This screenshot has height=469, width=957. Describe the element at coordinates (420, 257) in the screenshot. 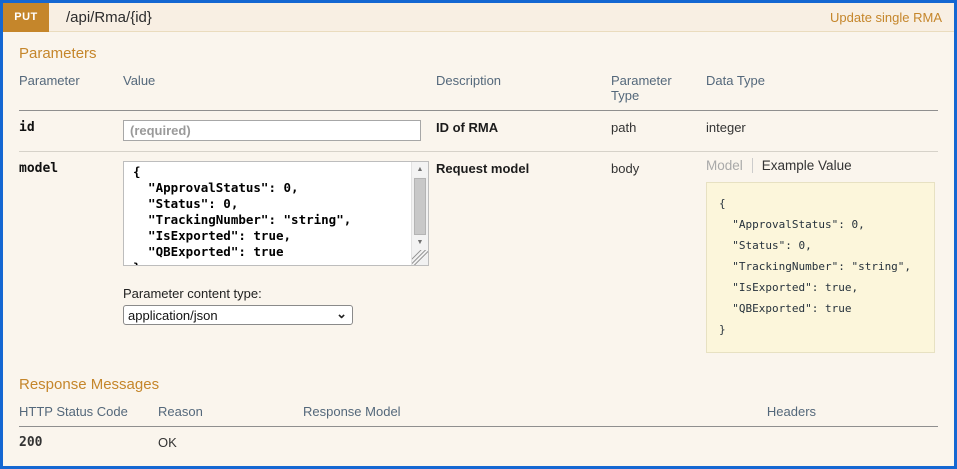

I see `resize-grip-icon` at that location.